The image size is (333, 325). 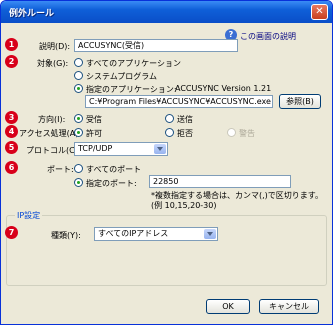 I want to click on target-radio-specified, so click(x=78, y=88).